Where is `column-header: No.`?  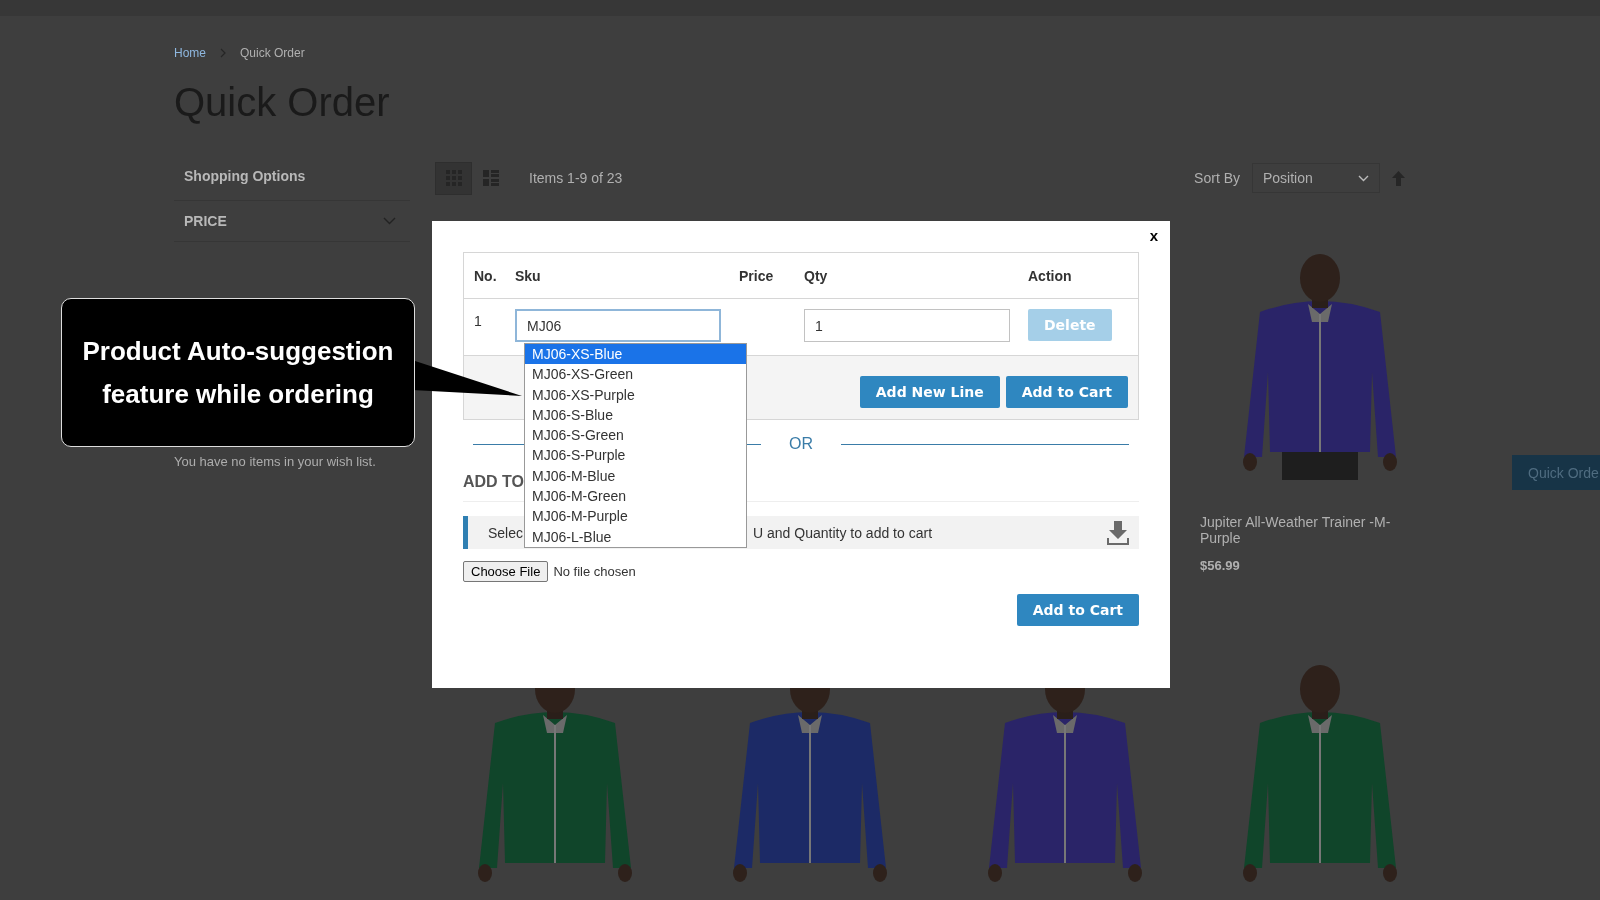
column-header: No. is located at coordinates (485, 275).